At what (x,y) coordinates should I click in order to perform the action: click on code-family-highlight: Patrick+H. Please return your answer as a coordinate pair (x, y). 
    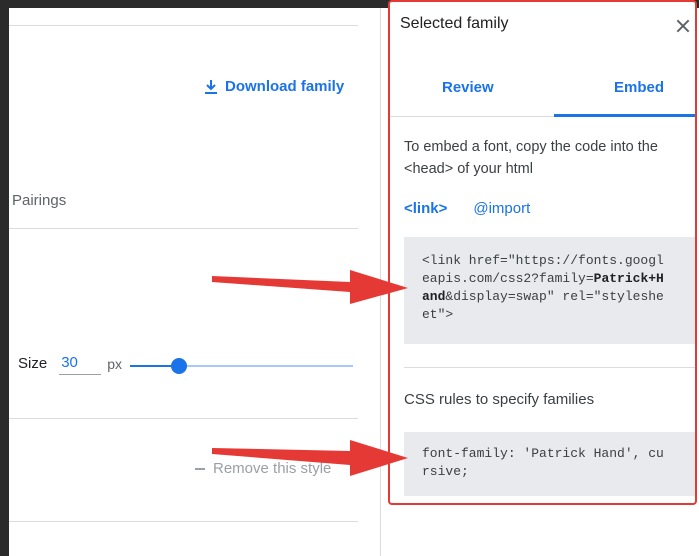
    Looking at the image, I should click on (628, 278).